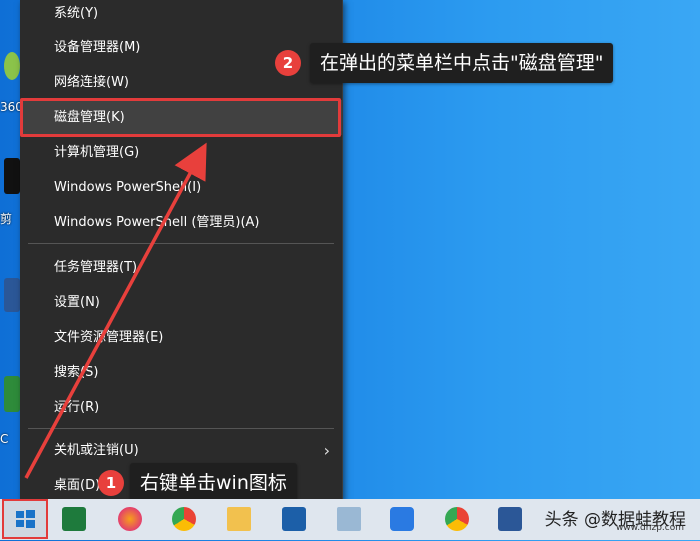  I want to click on notepad-icon, so click(349, 519).